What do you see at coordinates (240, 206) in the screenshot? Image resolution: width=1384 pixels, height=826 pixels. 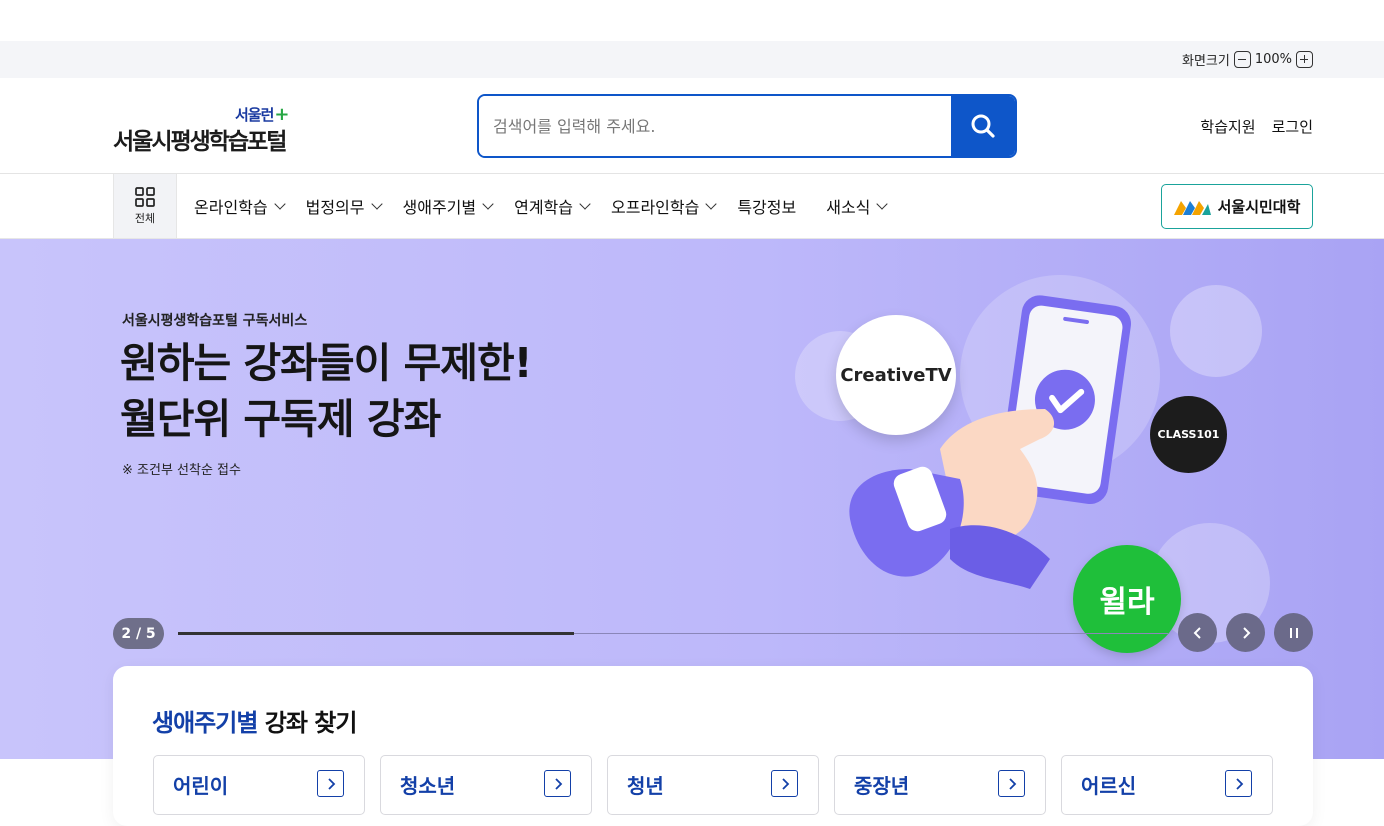 I see `menu-online-learning: 온라인학습` at bounding box center [240, 206].